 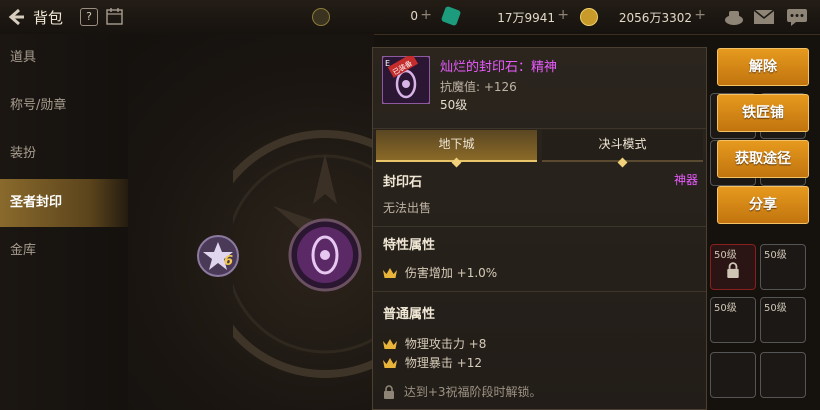 What do you see at coordinates (372, 16) in the screenshot?
I see `currency-c: 0 +` at bounding box center [372, 16].